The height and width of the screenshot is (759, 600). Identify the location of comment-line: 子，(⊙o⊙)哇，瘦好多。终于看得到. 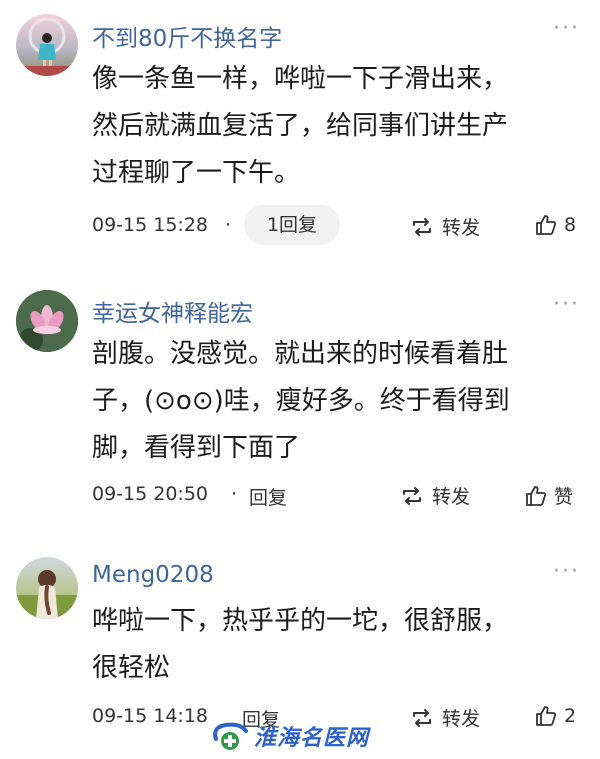
(301, 401).